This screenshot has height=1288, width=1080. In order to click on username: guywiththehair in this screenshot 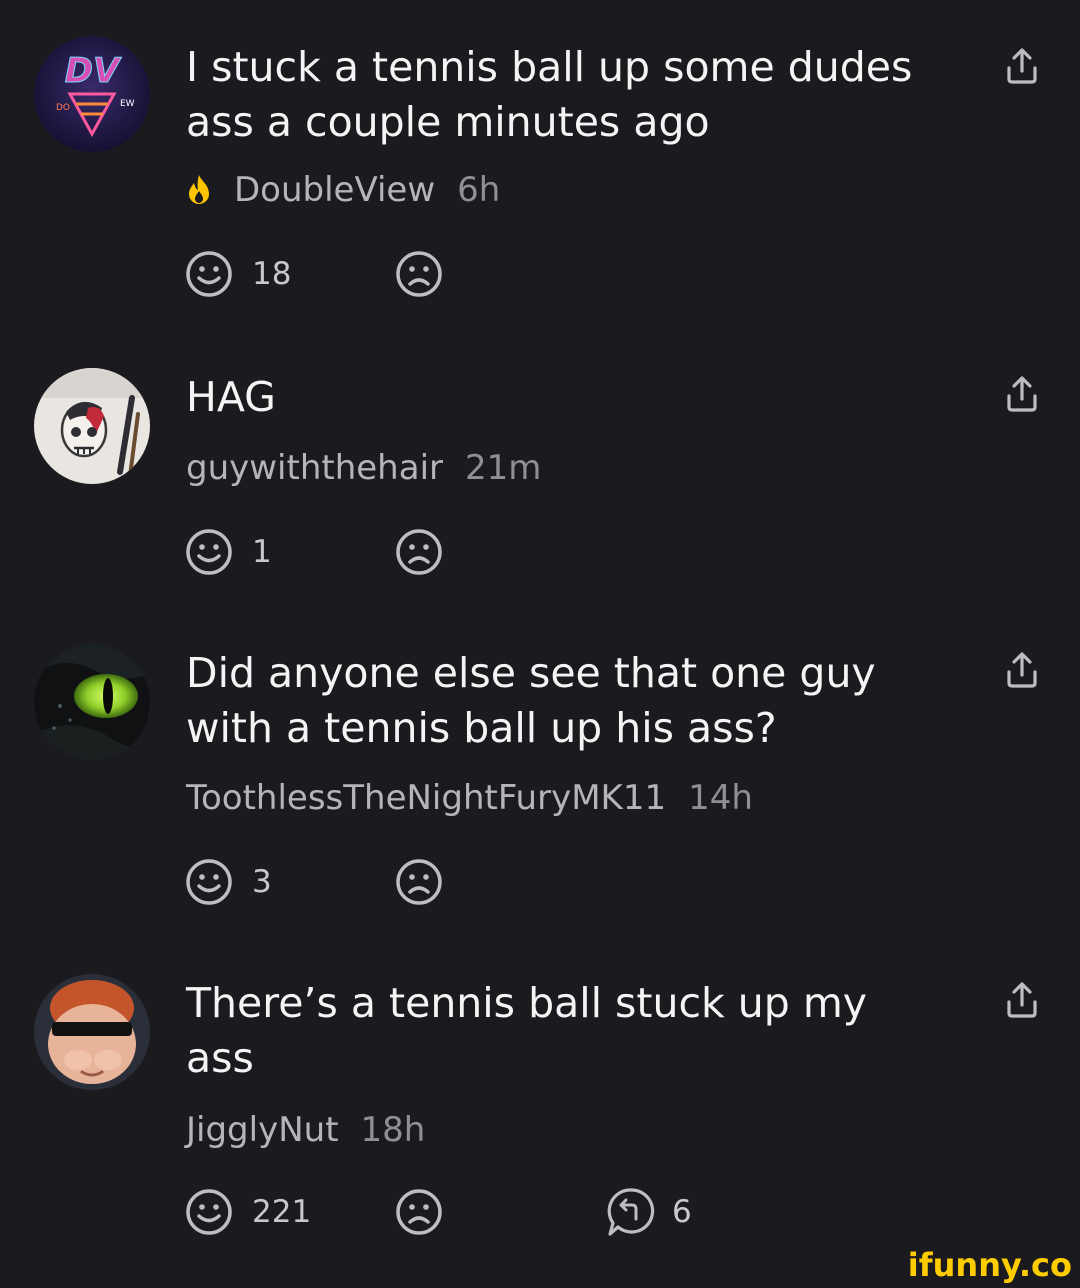, I will do `click(314, 468)`.